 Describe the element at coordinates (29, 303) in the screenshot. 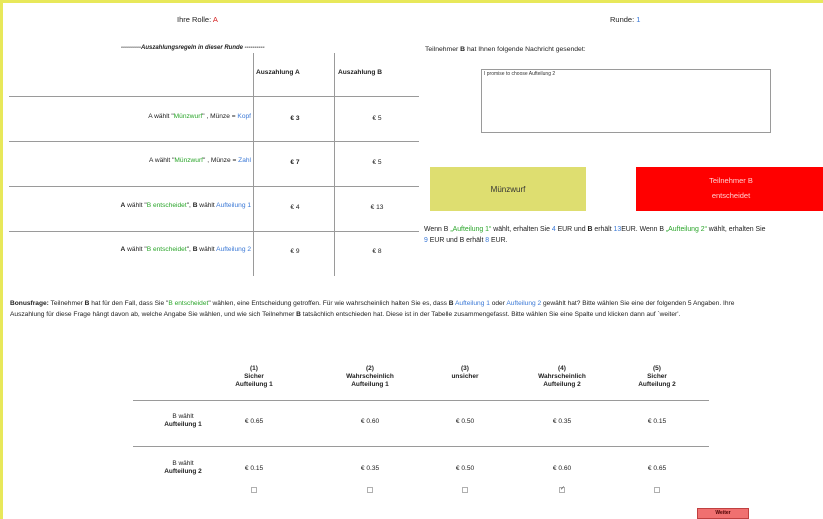

I see `bonus-label: Bonusfrage:` at that location.